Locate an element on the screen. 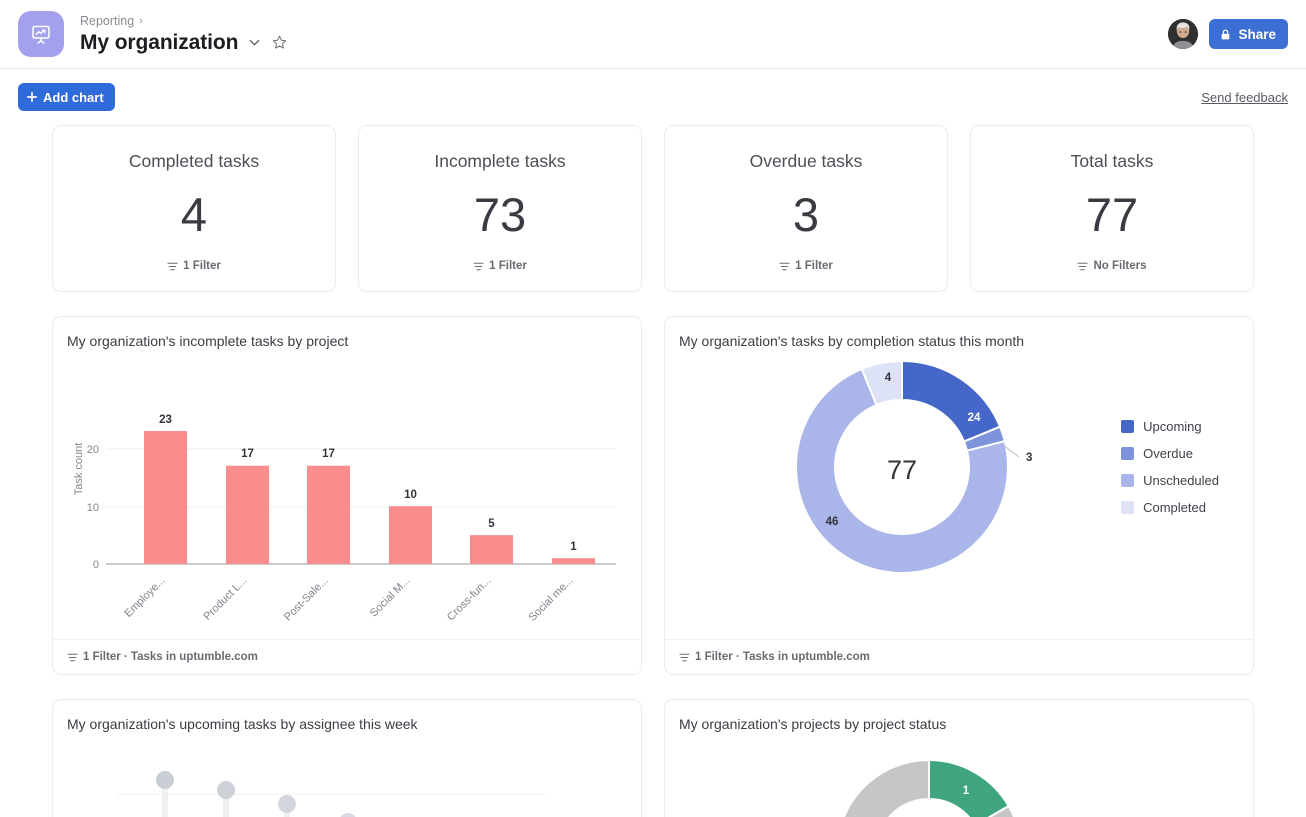 The image size is (1306, 817). gauge-label: 1 is located at coordinates (966, 791).